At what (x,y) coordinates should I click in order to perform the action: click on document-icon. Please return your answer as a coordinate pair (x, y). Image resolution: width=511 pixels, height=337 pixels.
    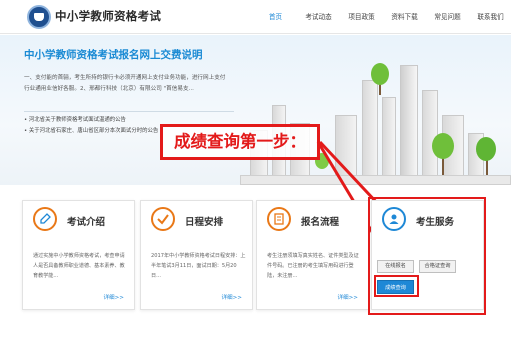
    Looking at the image, I should click on (279, 219).